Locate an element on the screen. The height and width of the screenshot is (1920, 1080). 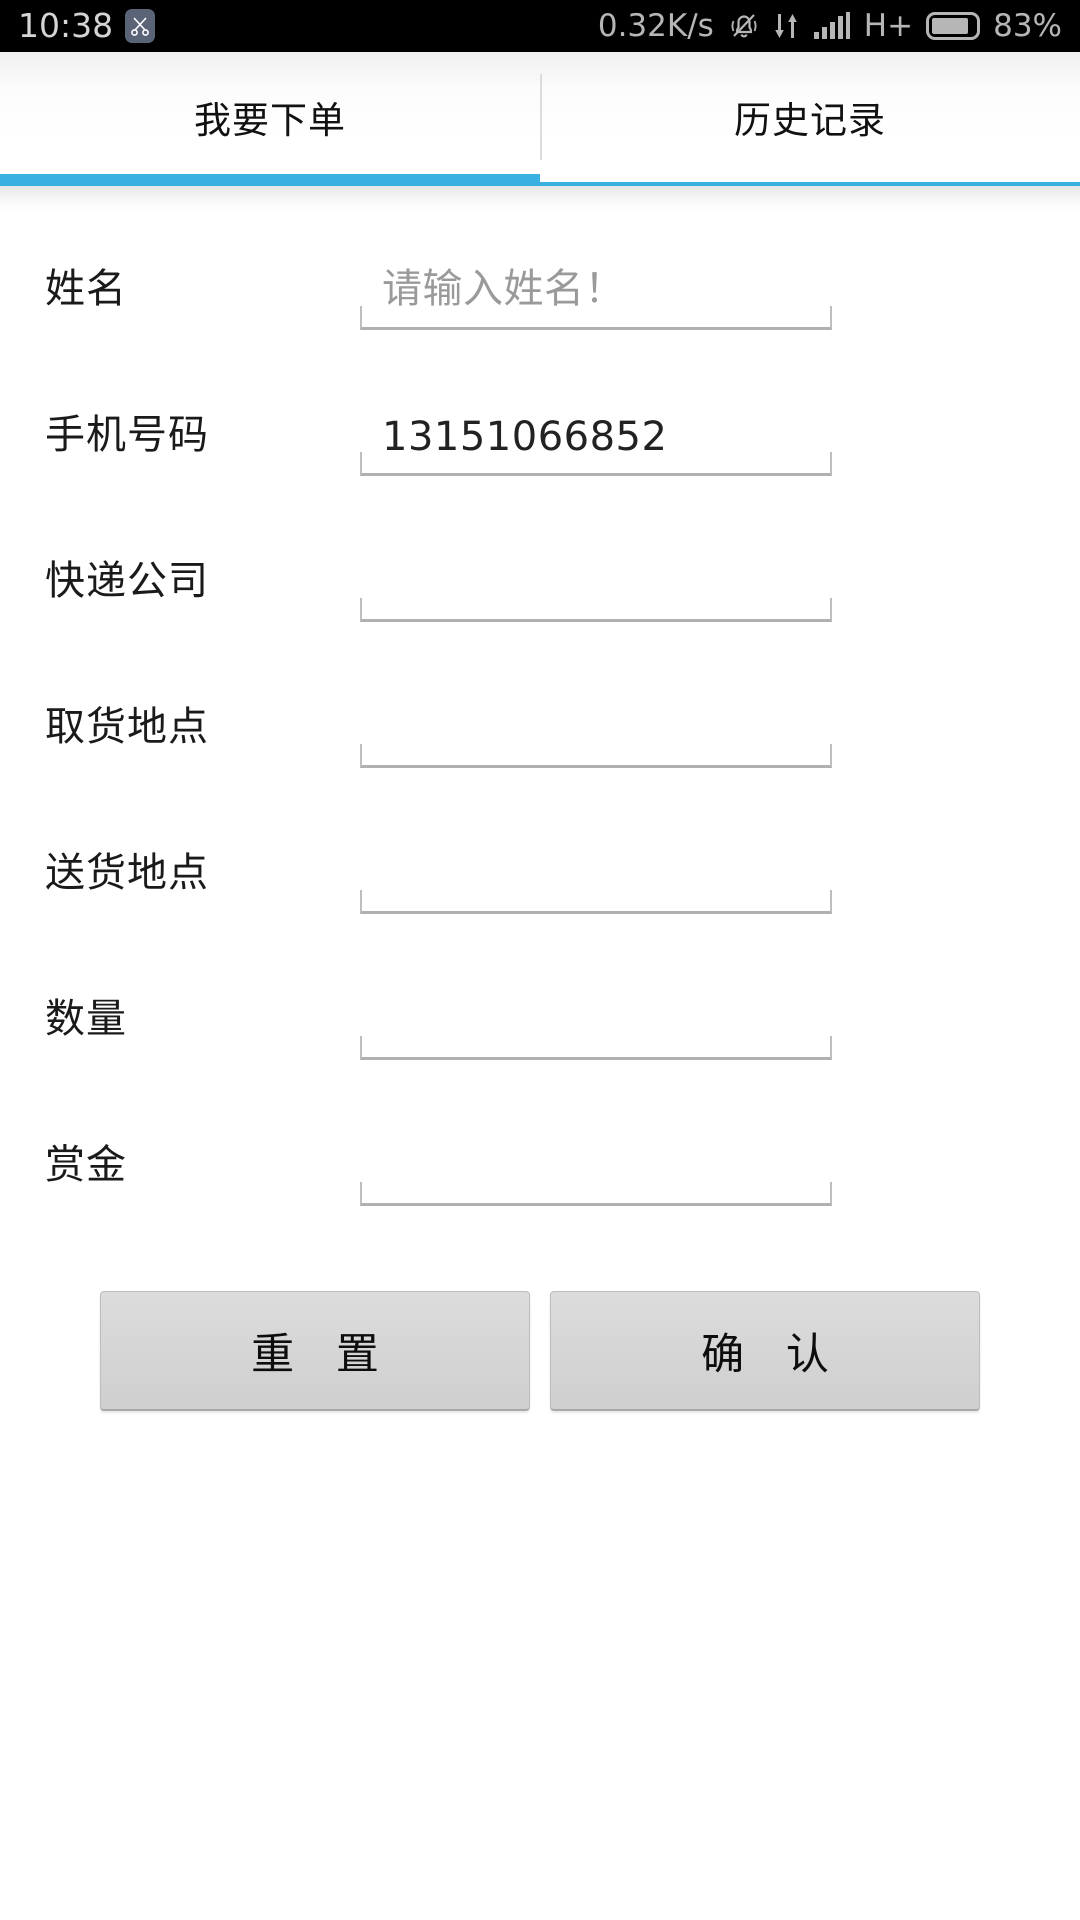
input-reward is located at coordinates (596, 1159).